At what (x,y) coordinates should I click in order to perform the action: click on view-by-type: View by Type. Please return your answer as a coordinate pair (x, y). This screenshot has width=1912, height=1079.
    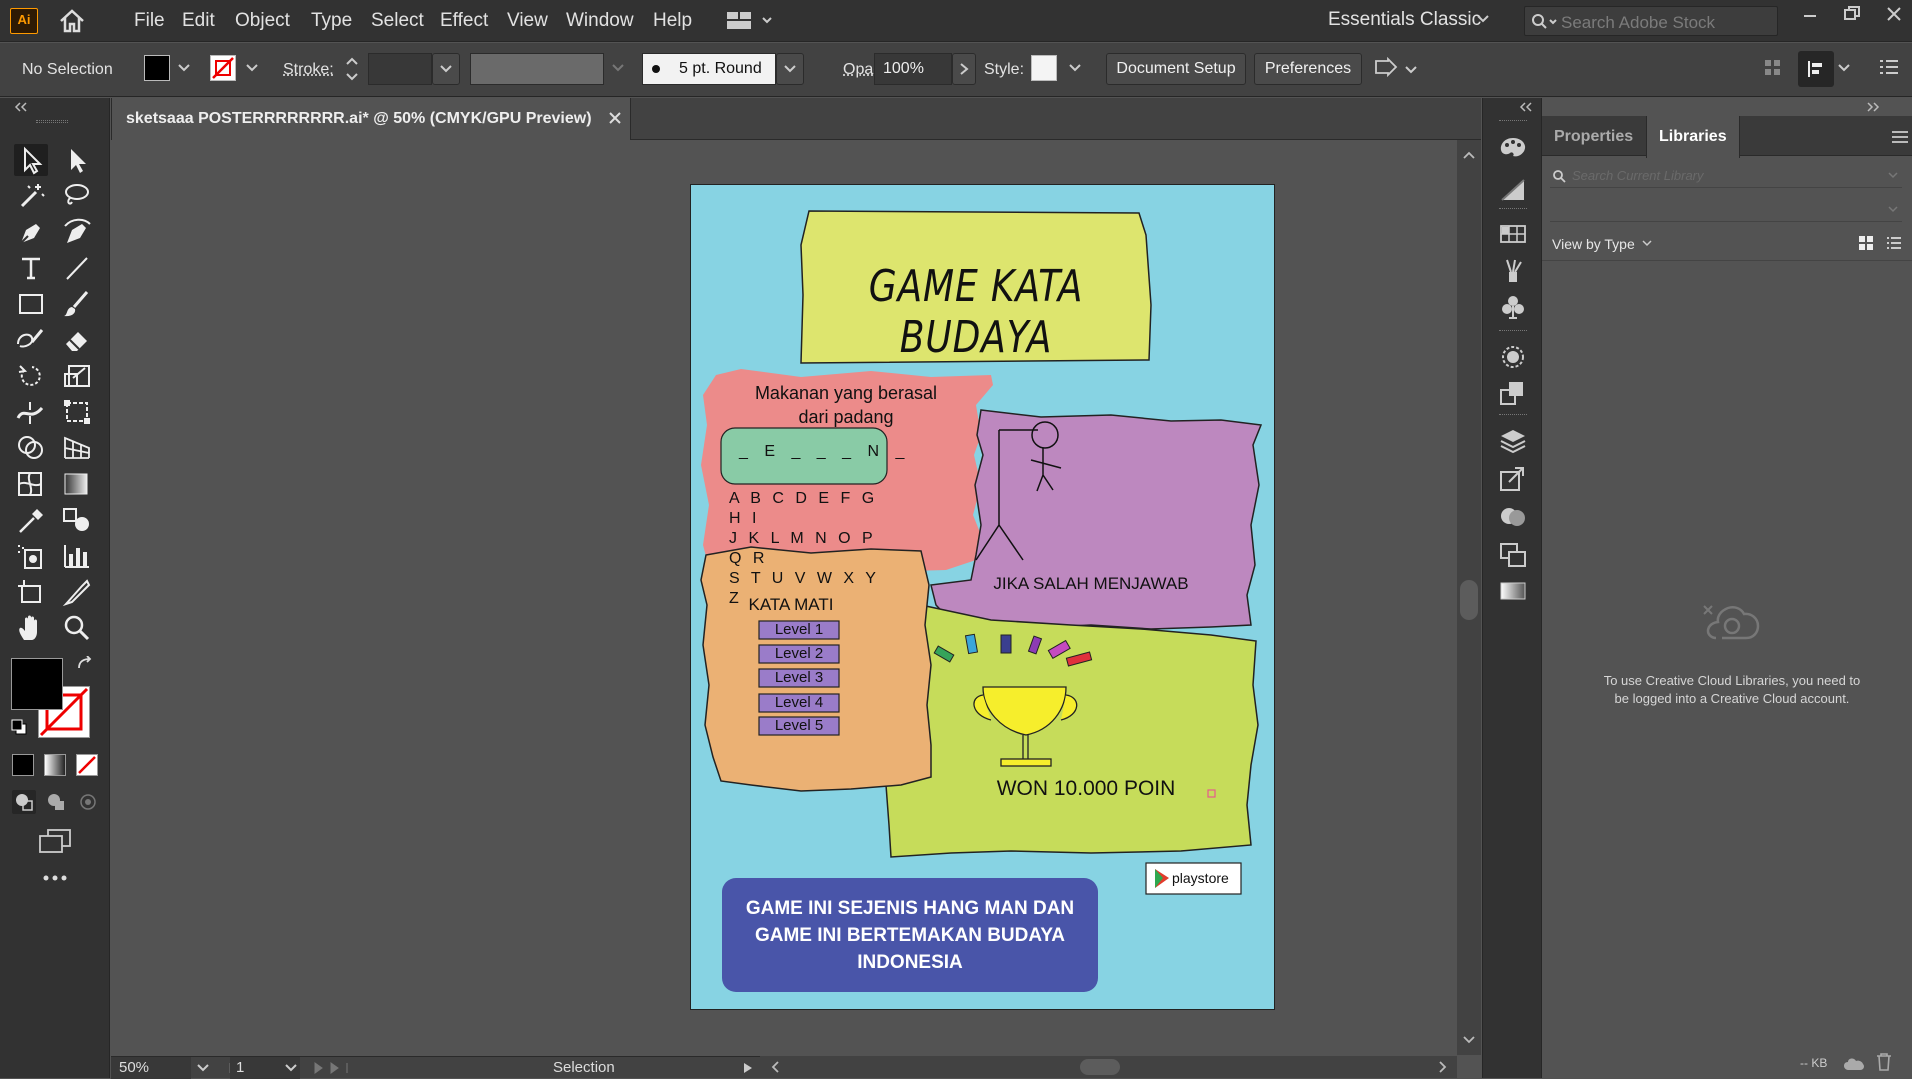
    Looking at the image, I should click on (1593, 244).